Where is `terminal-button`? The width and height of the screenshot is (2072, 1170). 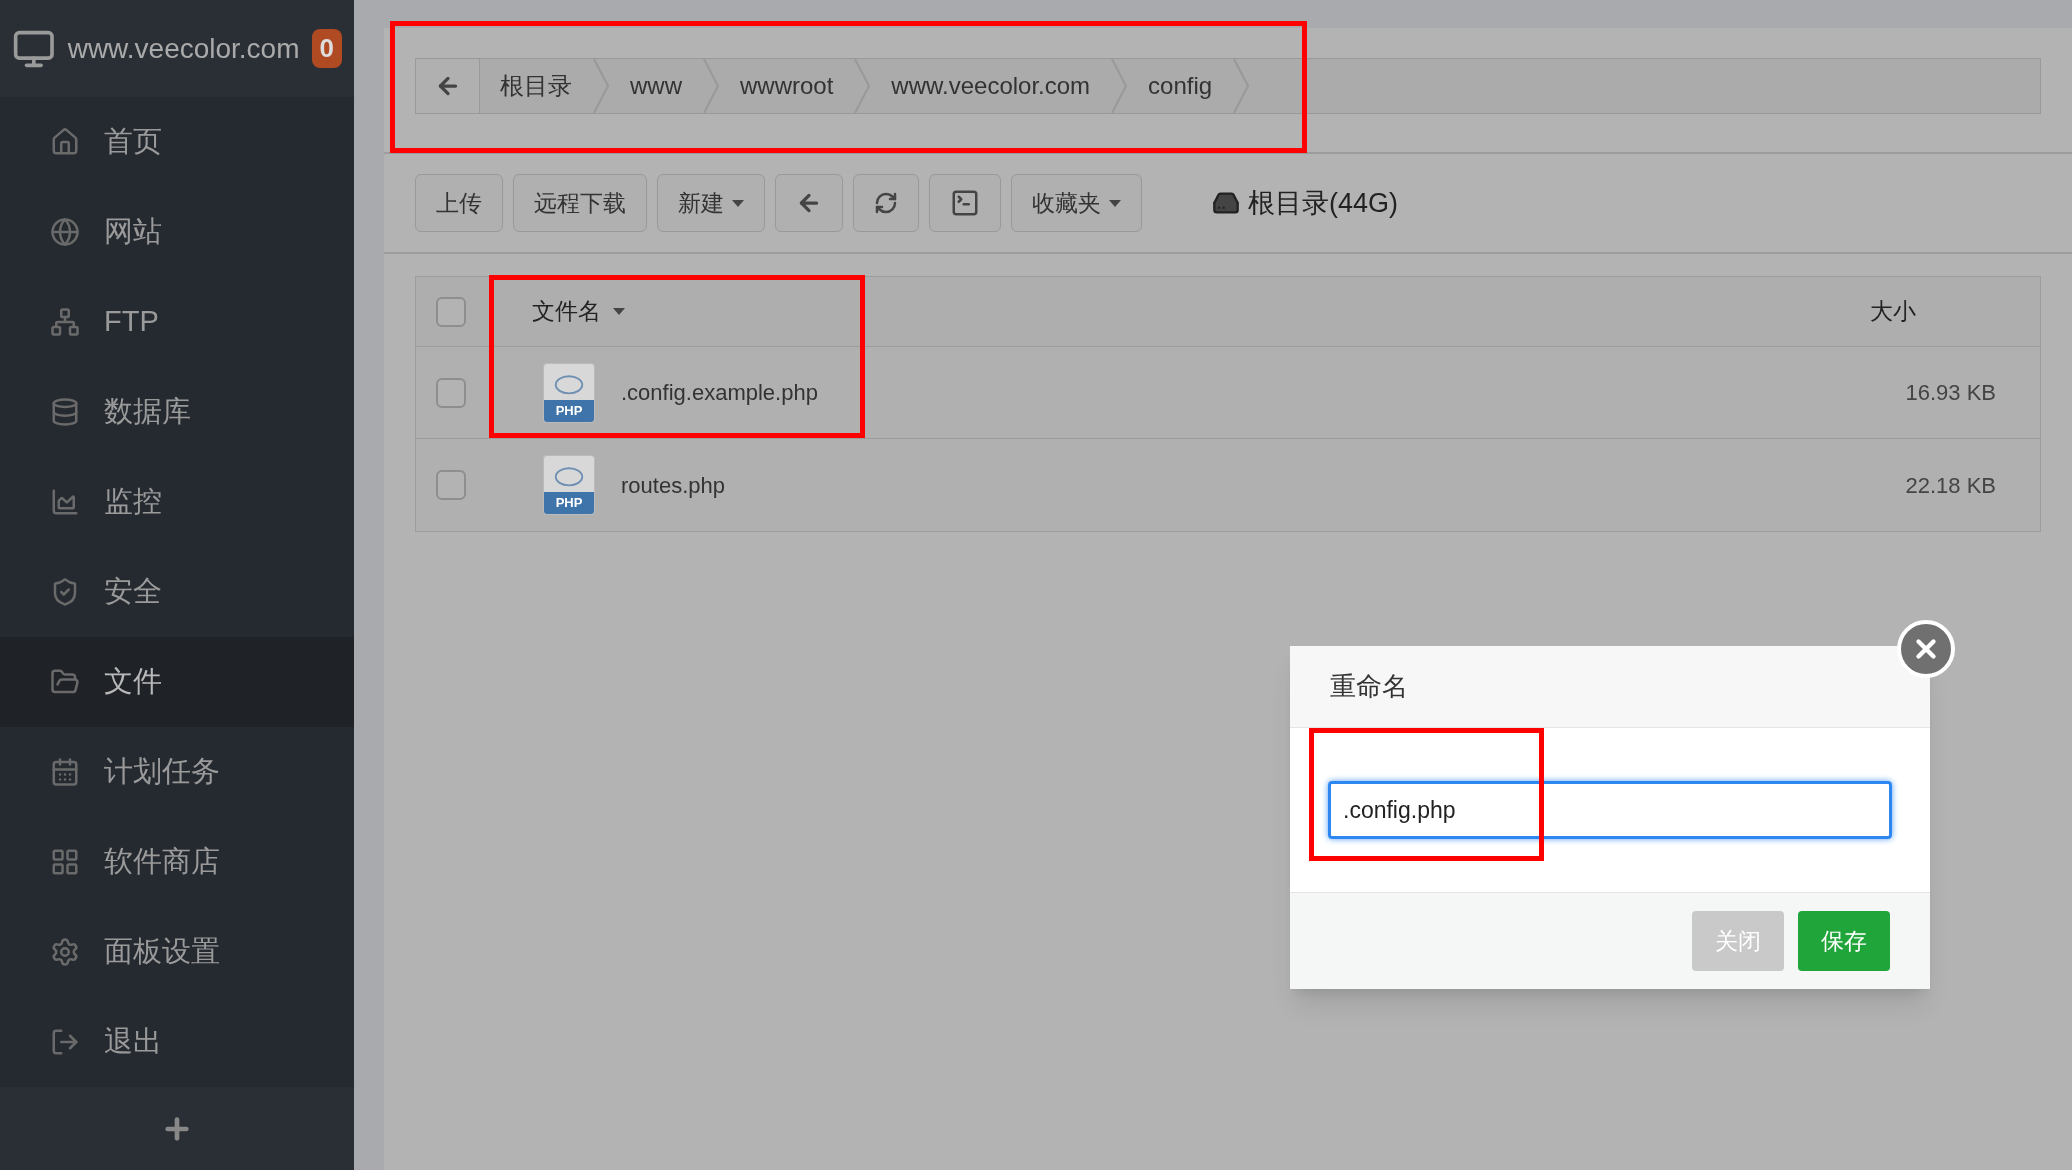 terminal-button is located at coordinates (965, 203).